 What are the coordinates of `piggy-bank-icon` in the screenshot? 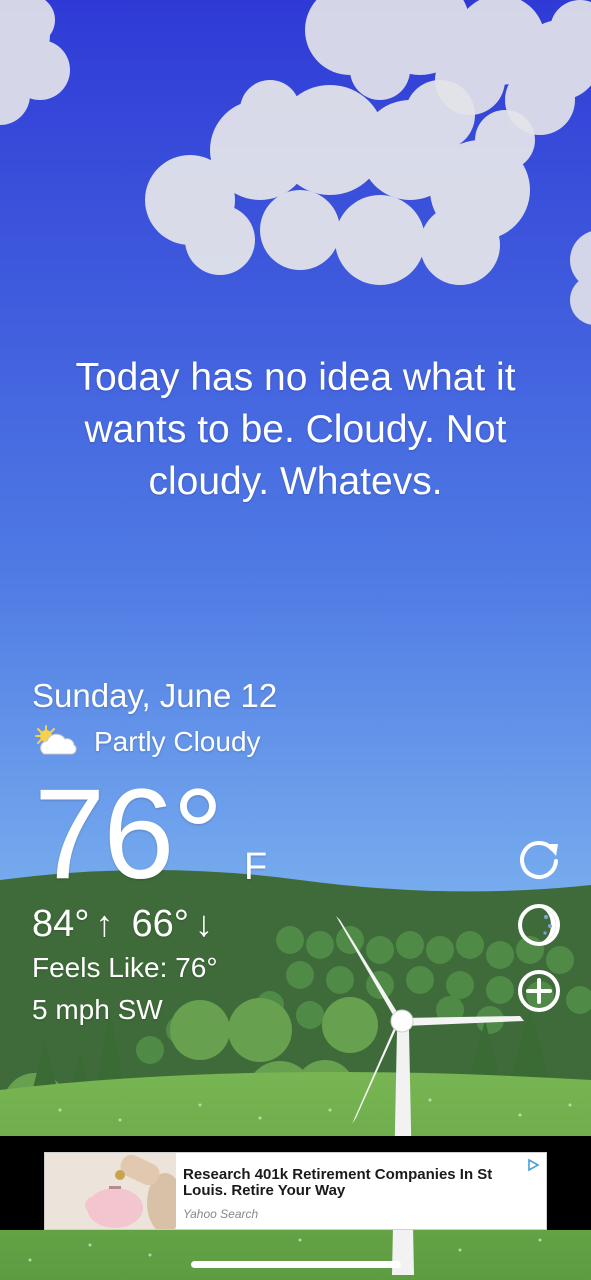 It's located at (110, 1191).